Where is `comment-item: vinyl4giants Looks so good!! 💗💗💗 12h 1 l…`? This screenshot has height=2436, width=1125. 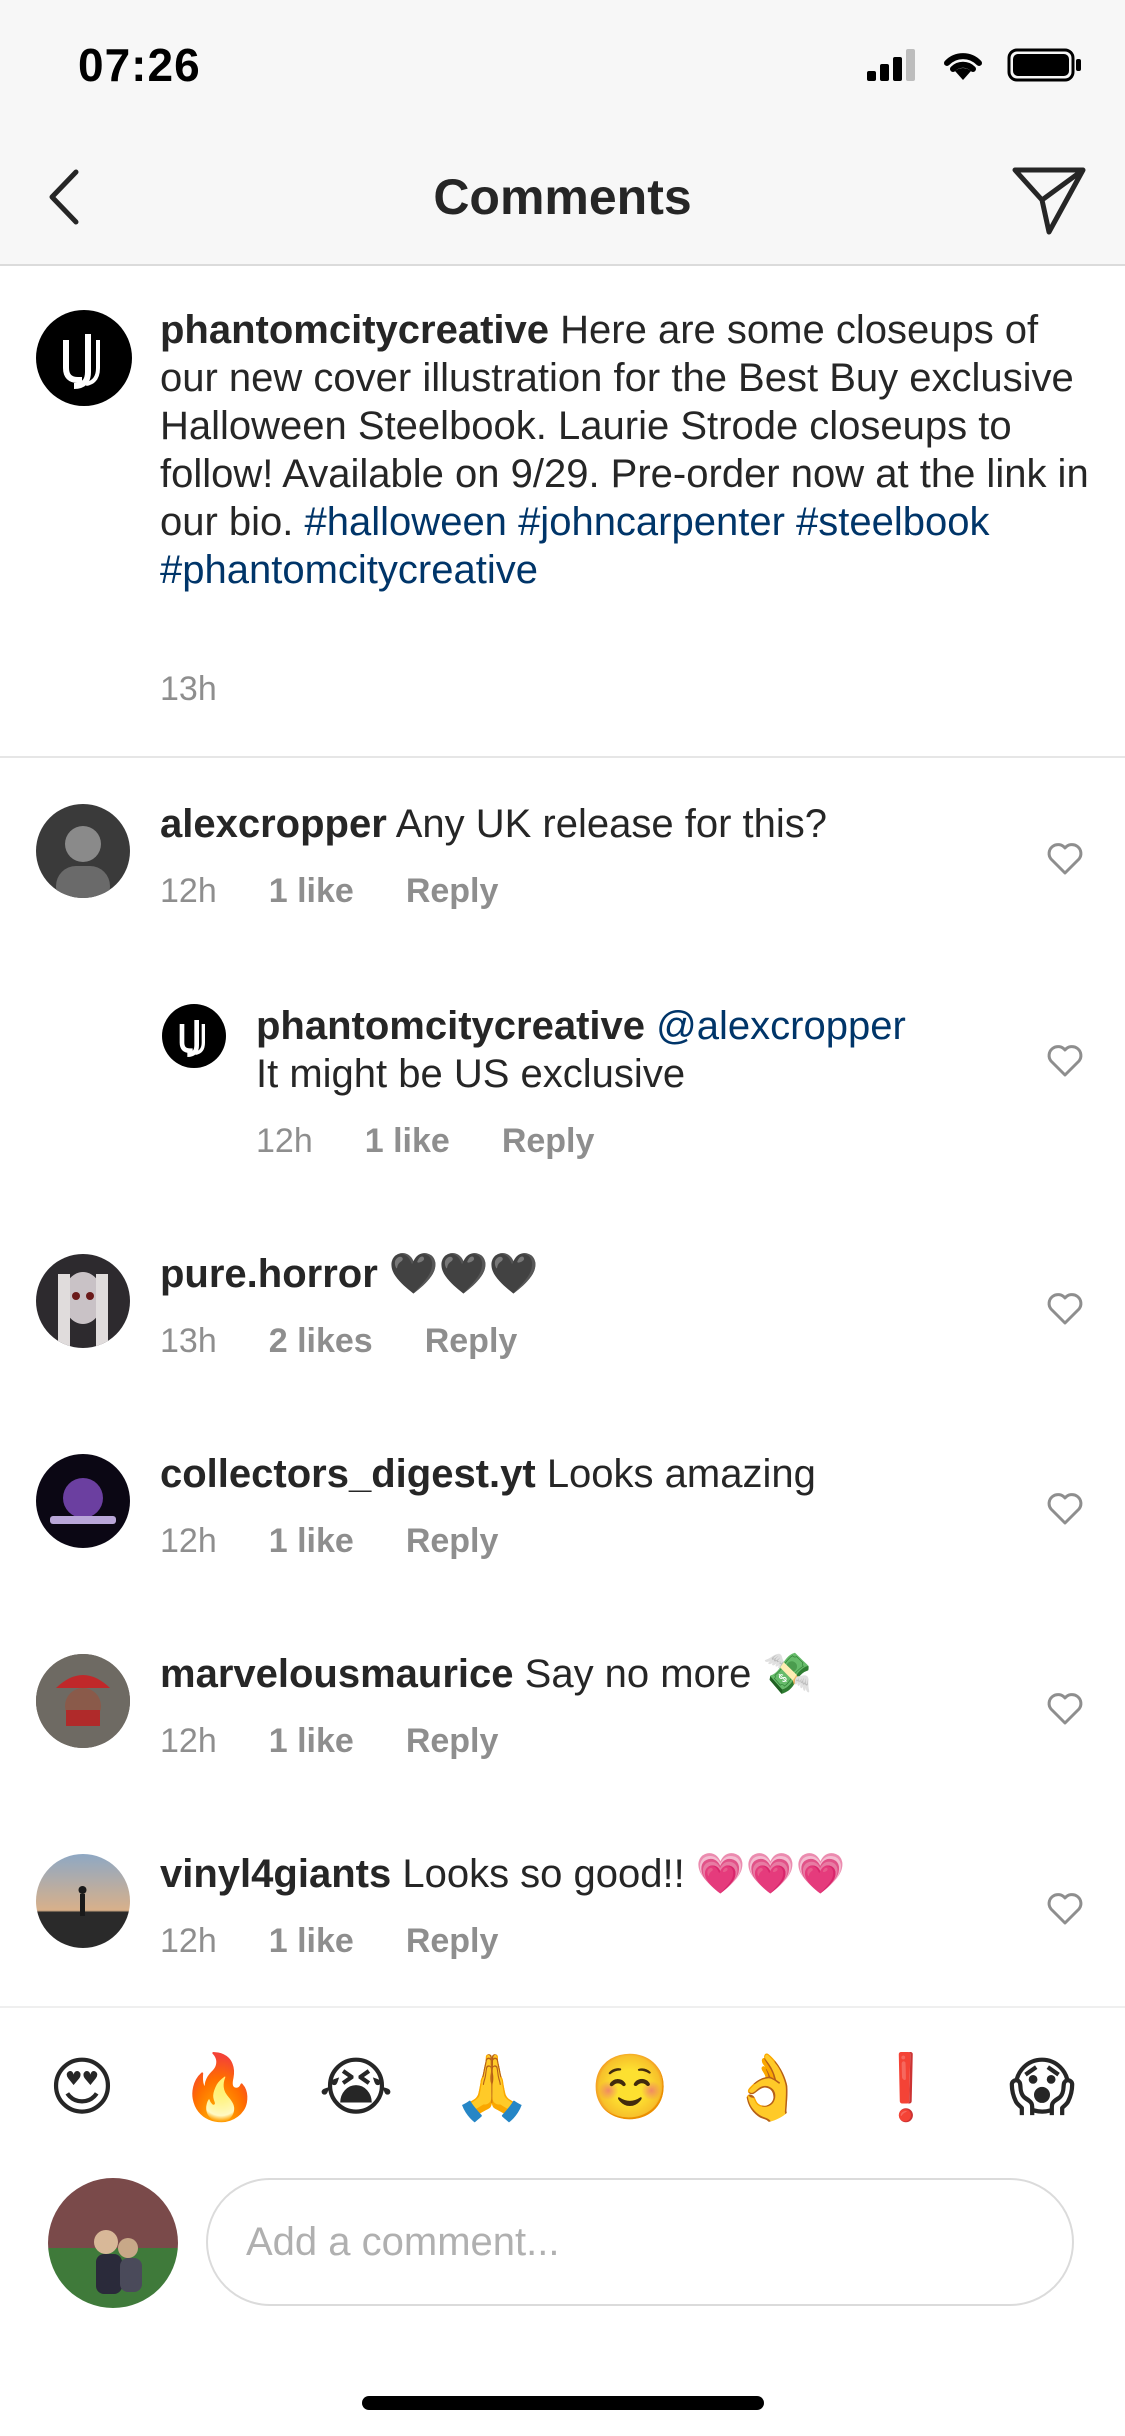 comment-item: vinyl4giants Looks so good!! 💗💗💗 12h 1 l… is located at coordinates (562, 1920).